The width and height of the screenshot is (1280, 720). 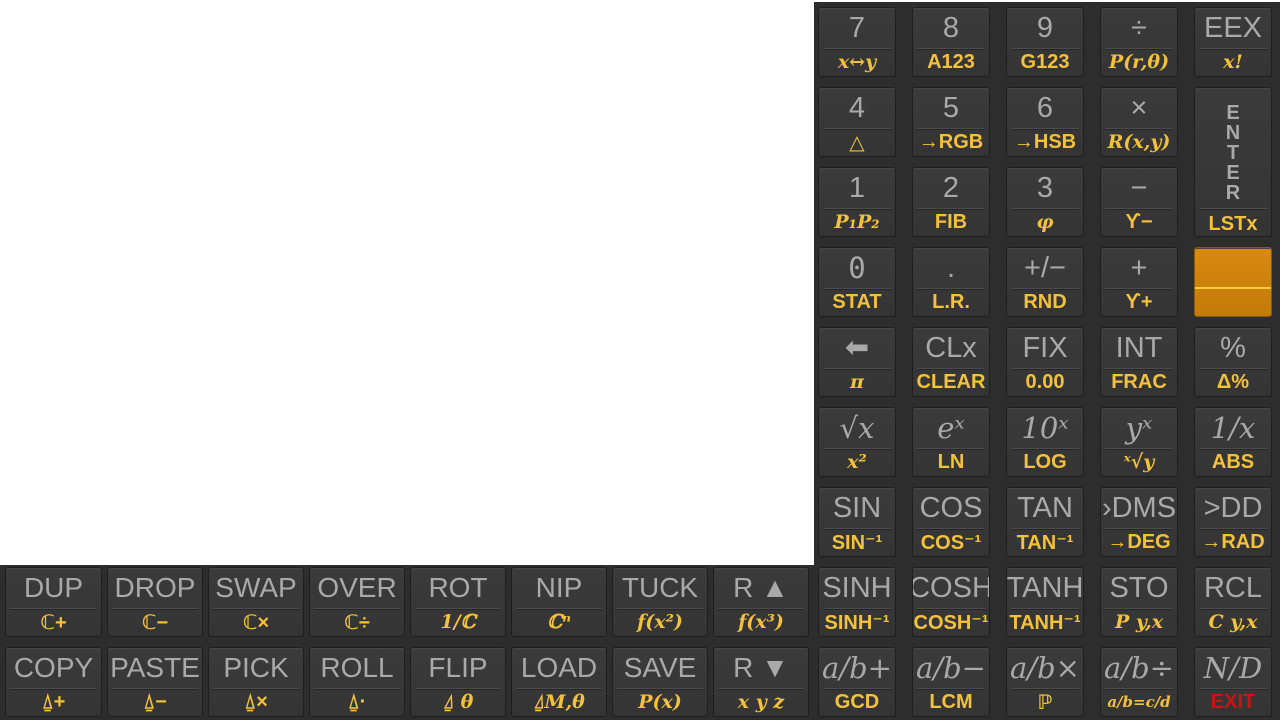 I want to click on enter-key: E N T E R LSTx, so click(x=1233, y=162).